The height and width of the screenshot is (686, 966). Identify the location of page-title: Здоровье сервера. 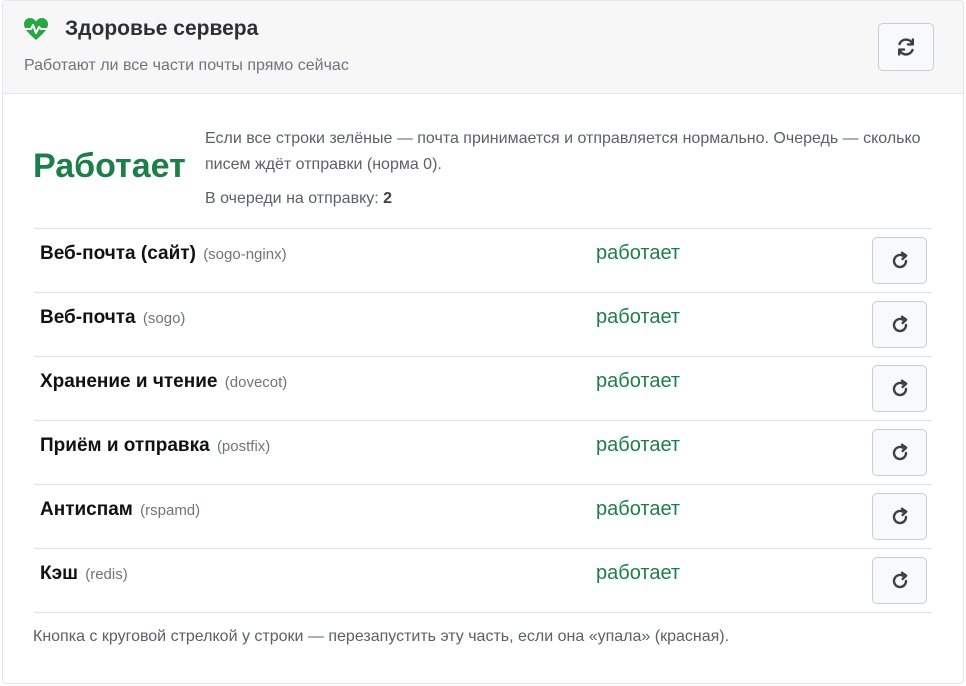
(162, 28).